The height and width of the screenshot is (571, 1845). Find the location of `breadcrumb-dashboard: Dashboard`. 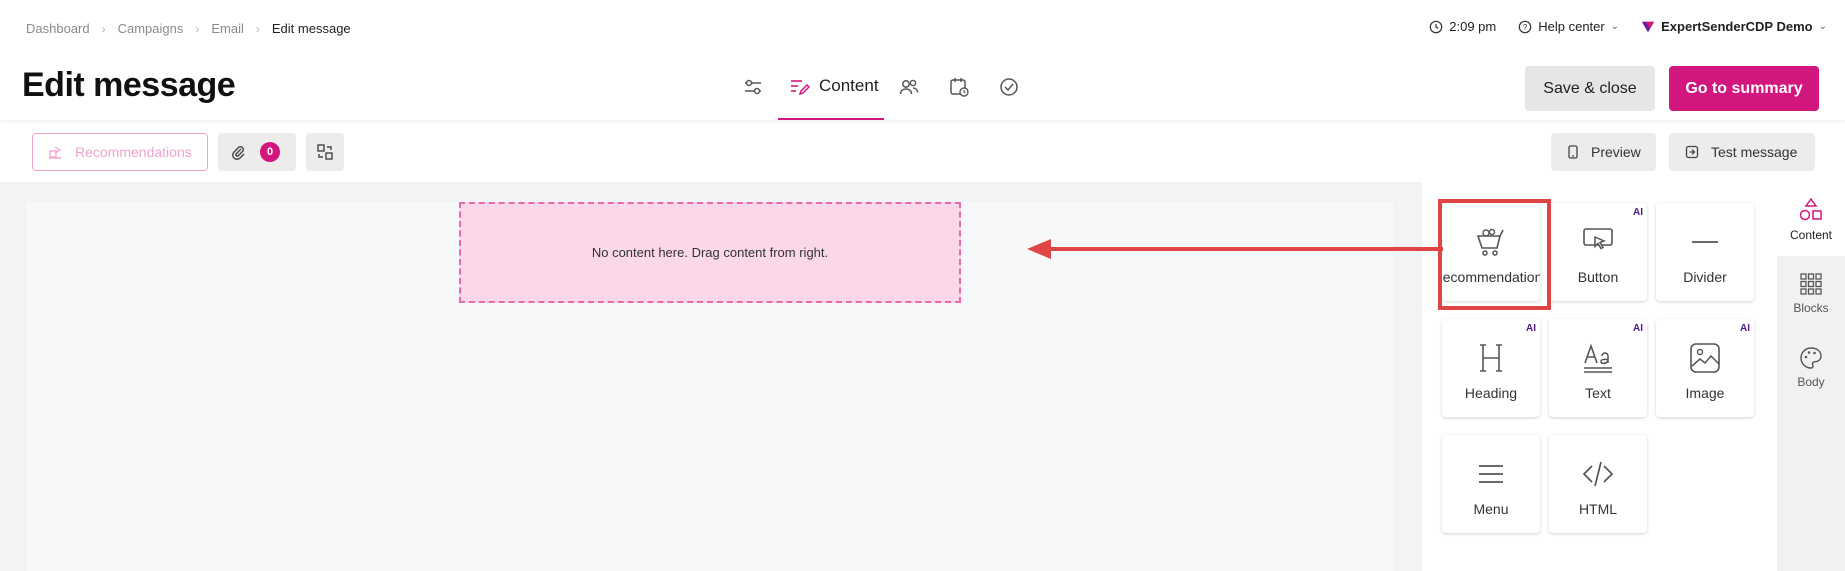

breadcrumb-dashboard: Dashboard is located at coordinates (58, 28).